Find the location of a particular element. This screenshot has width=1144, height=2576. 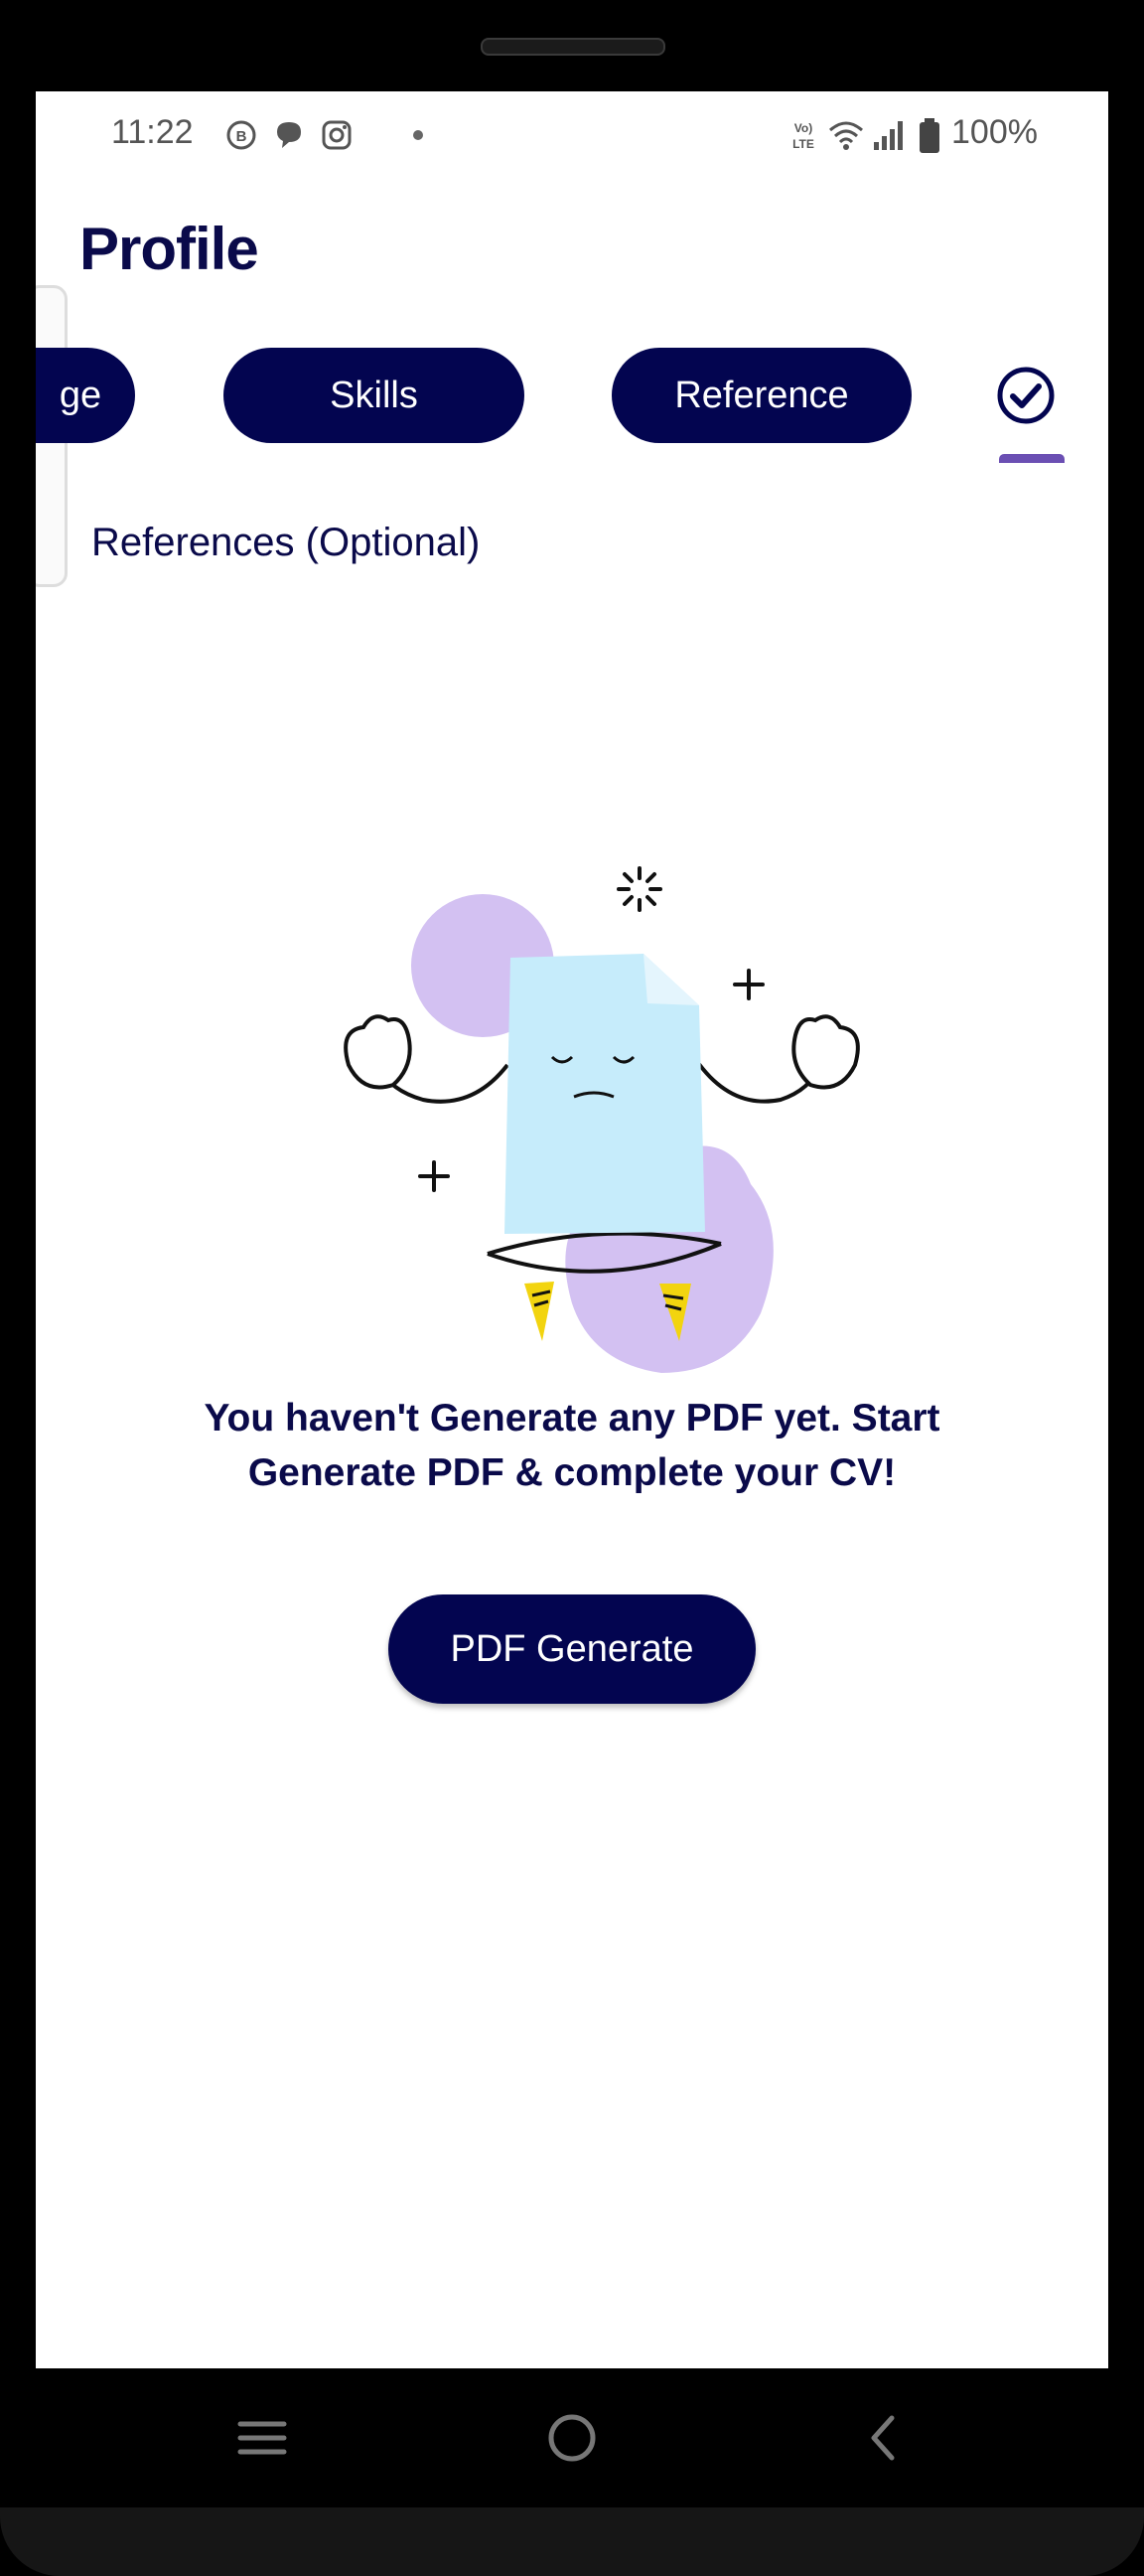

wifi-icon is located at coordinates (846, 135).